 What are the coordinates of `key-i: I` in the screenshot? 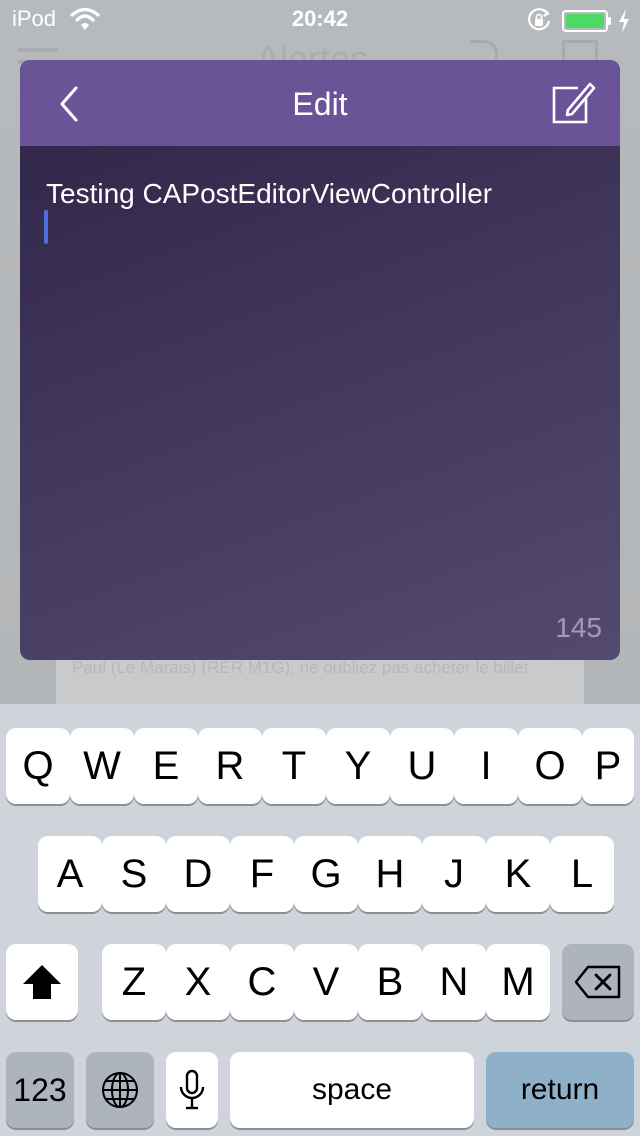 It's located at (486, 766).